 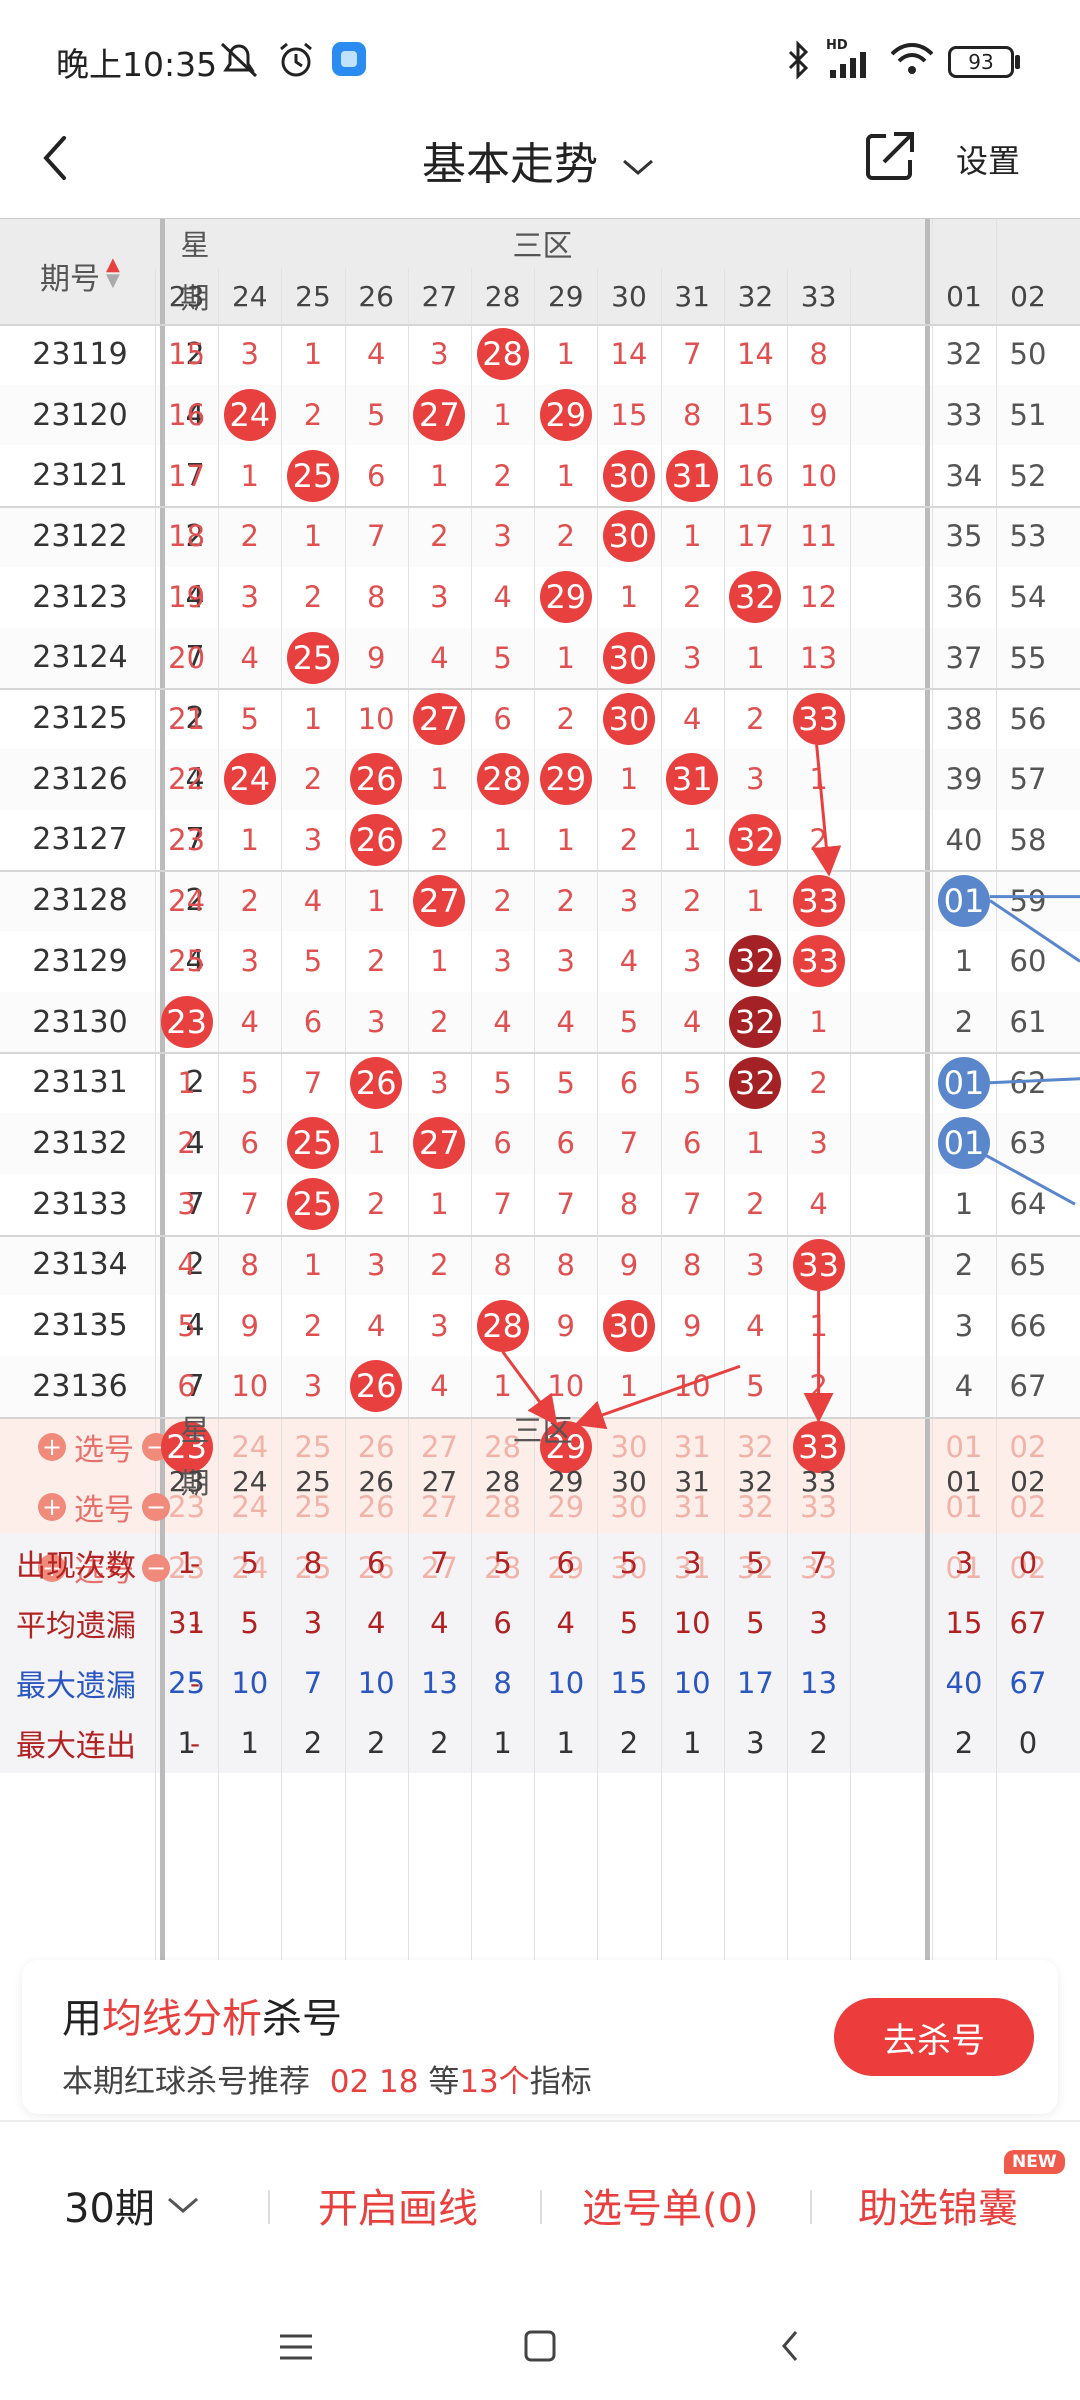 What do you see at coordinates (938, 2205) in the screenshot?
I see `helper-button: 助选锦囊` at bounding box center [938, 2205].